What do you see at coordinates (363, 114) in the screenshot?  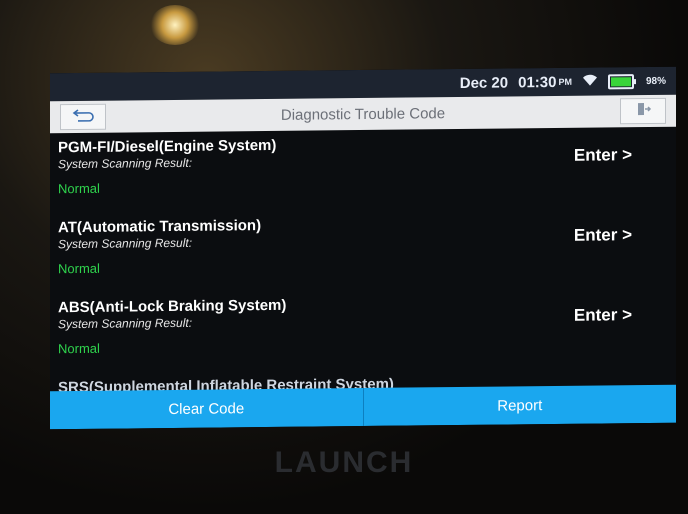 I see `page-title: Diagnostic Trouble Code` at bounding box center [363, 114].